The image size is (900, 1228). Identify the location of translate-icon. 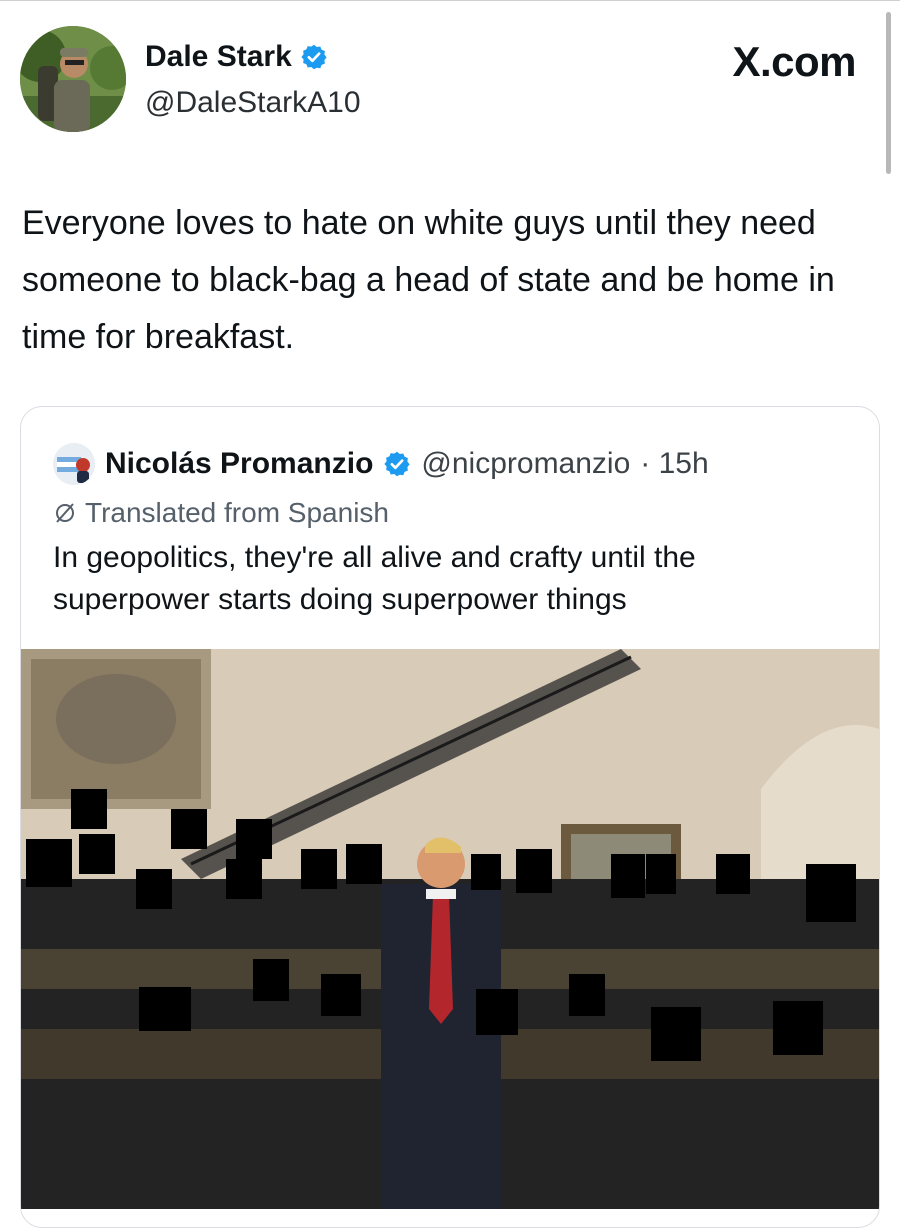
(65, 513).